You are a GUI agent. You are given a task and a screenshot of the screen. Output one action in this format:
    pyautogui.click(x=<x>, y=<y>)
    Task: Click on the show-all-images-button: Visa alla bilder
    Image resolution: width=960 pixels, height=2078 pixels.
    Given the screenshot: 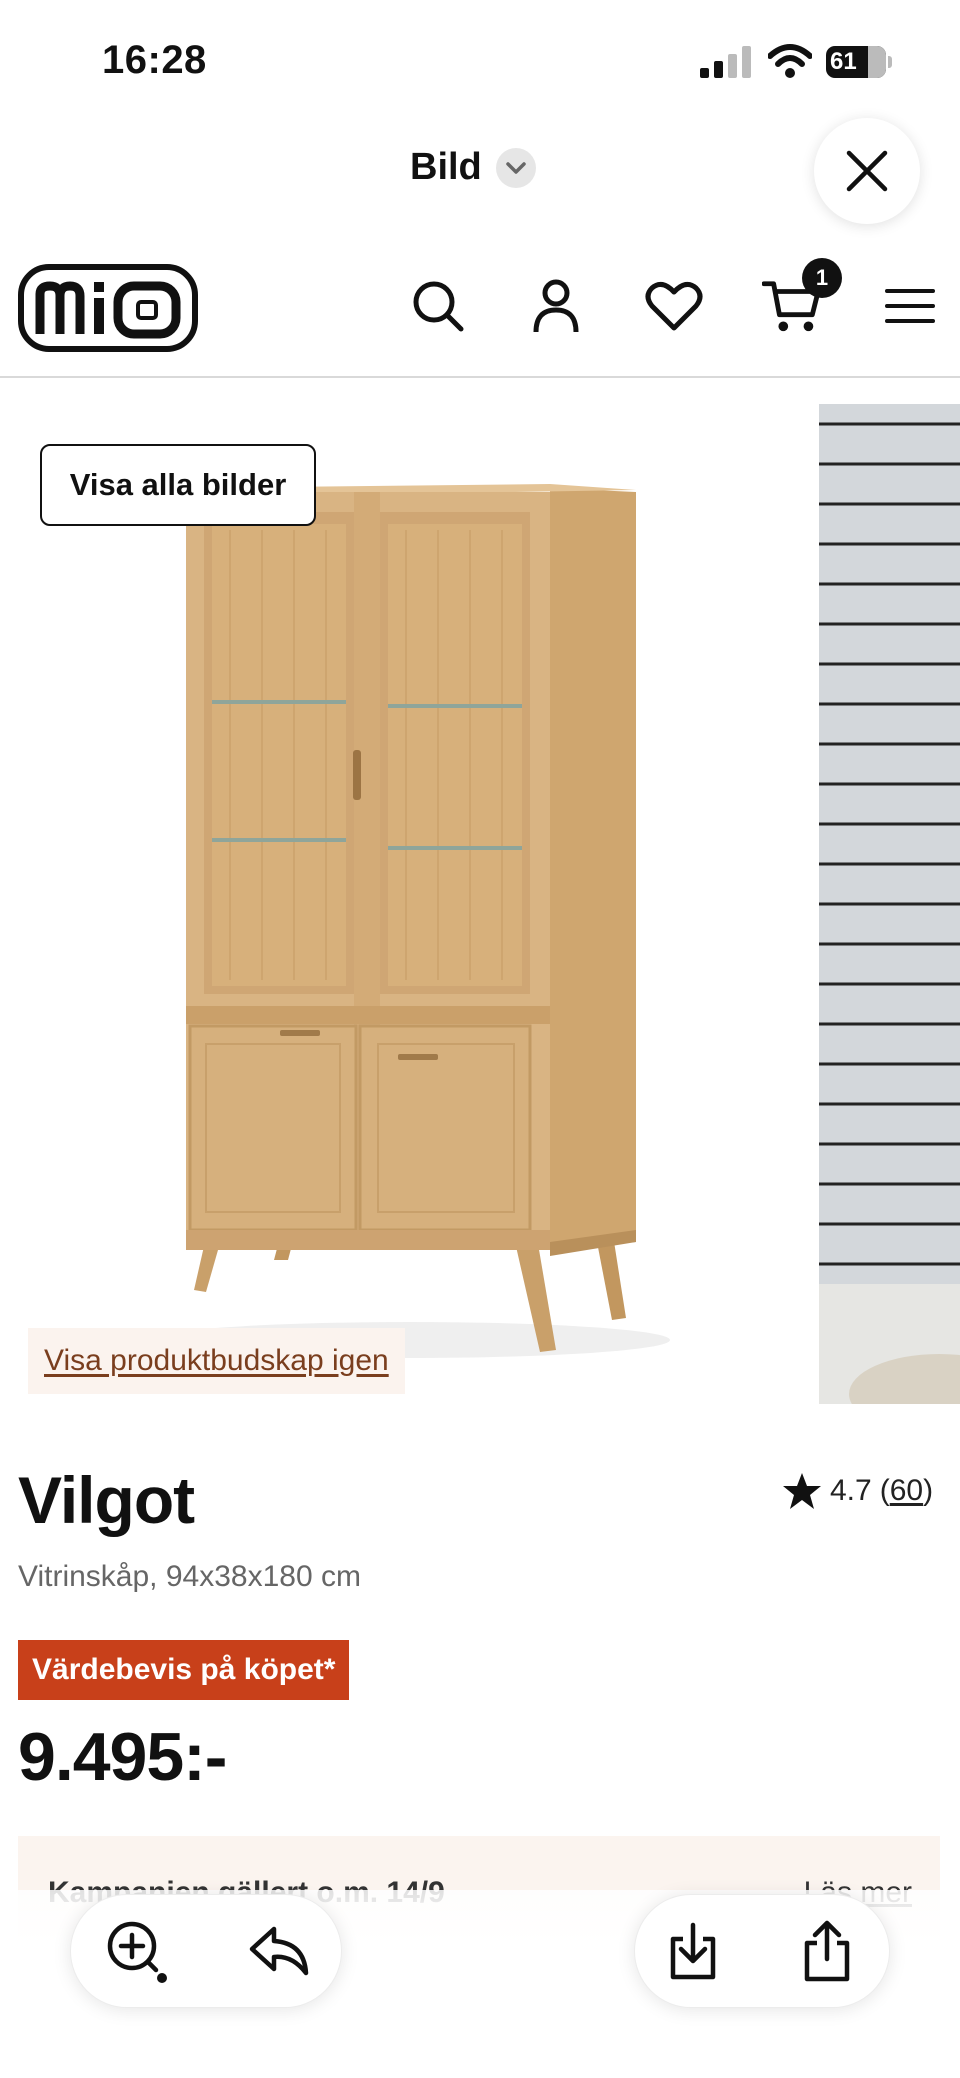 What is the action you would take?
    pyautogui.click(x=178, y=485)
    